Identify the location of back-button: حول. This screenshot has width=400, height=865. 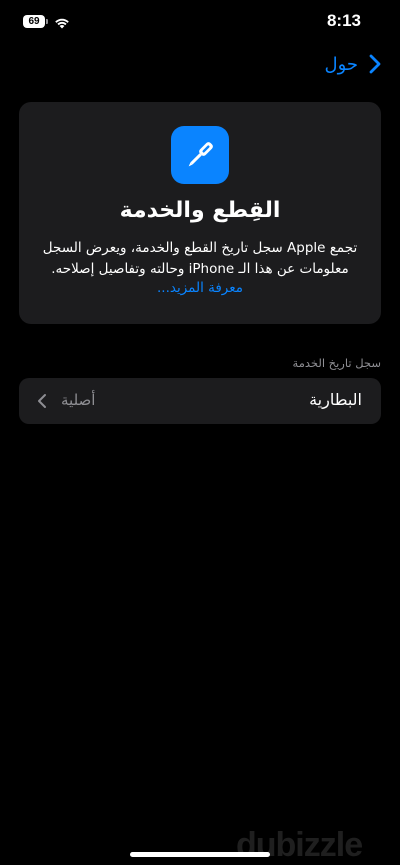
(355, 64).